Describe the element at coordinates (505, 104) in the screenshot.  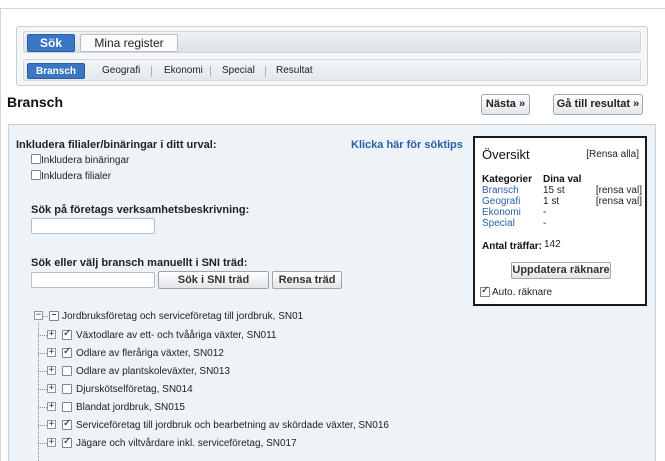
I see `next-button: Nästa »` at that location.